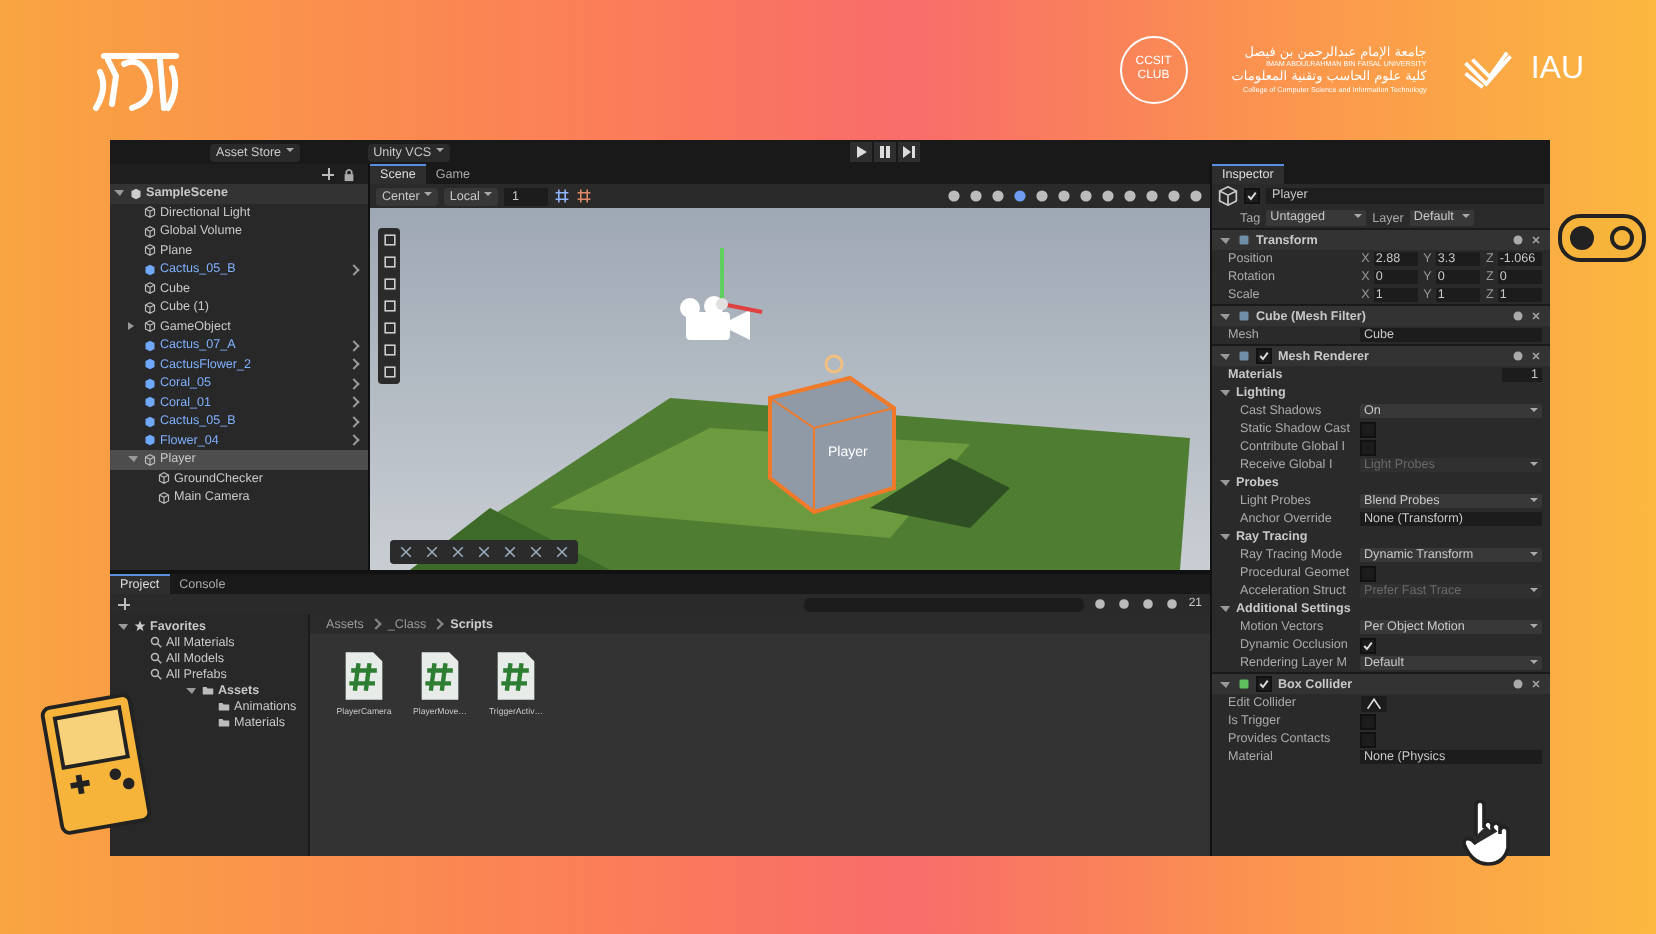 Image resolution: width=1656 pixels, height=934 pixels. What do you see at coordinates (349, 174) in the screenshot?
I see `lock-icon` at bounding box center [349, 174].